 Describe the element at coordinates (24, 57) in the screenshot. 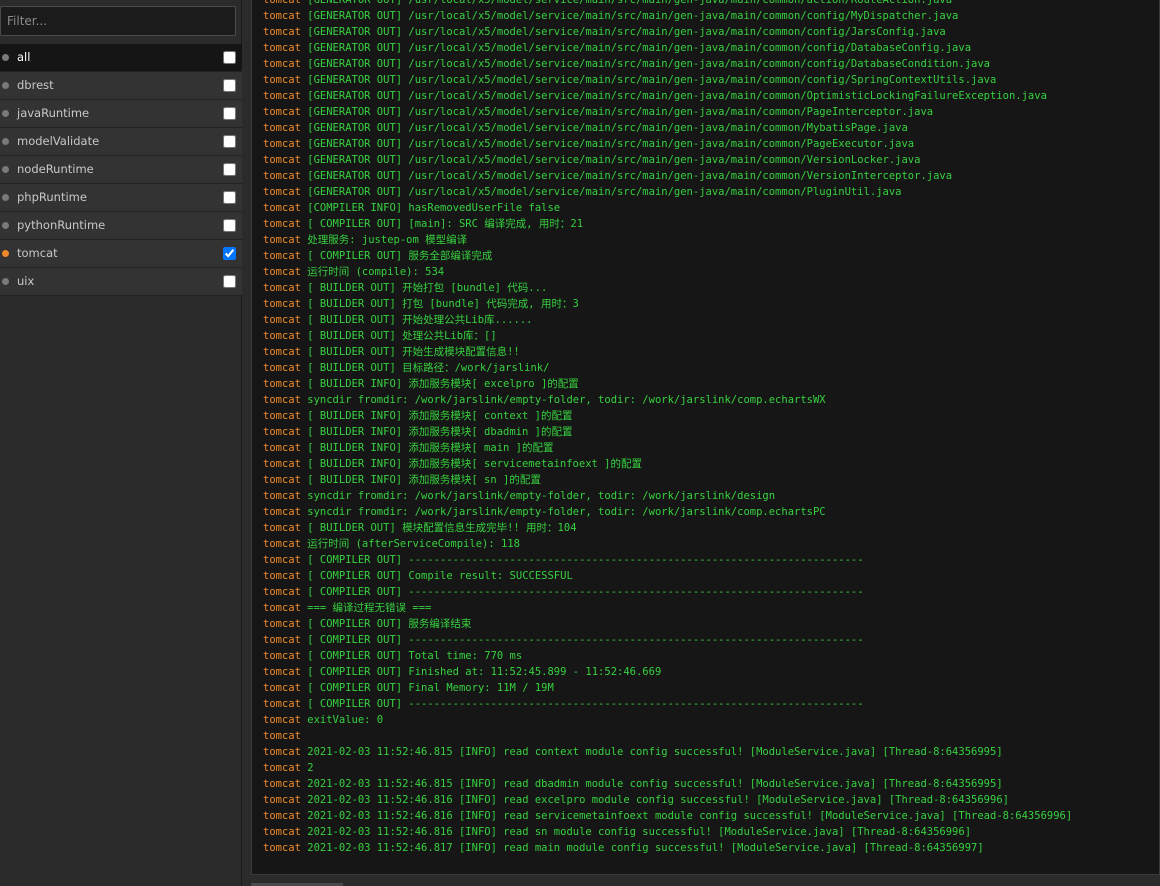

I see `service-label: all` at that location.